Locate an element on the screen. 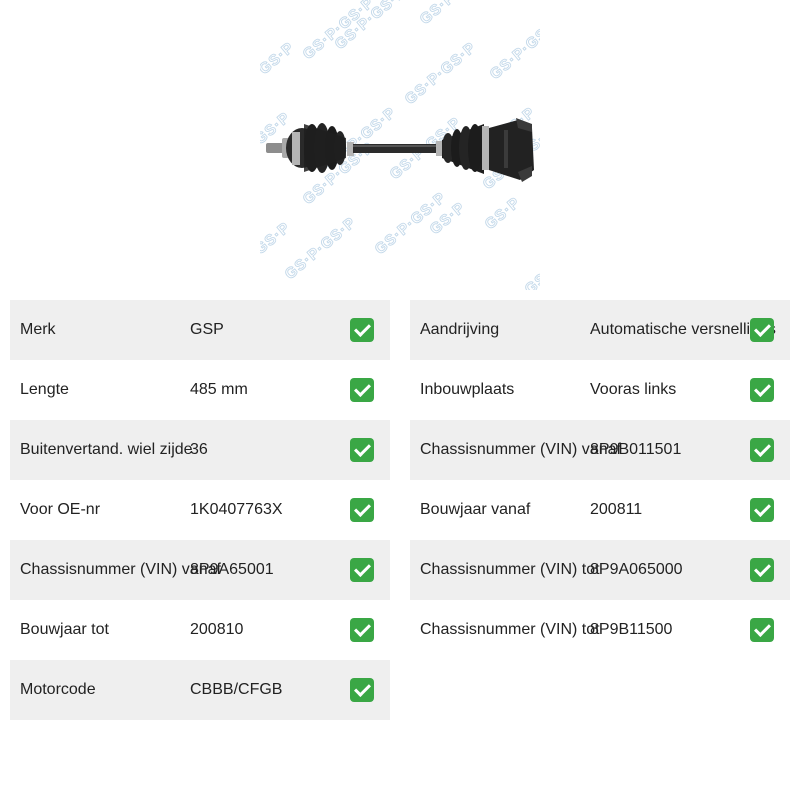  spec-value: 200810 is located at coordinates (217, 629).